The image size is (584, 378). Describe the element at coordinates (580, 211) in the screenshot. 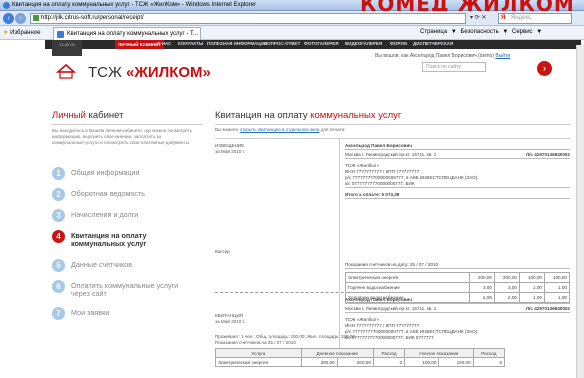

I see `vertical-scrollbar` at that location.